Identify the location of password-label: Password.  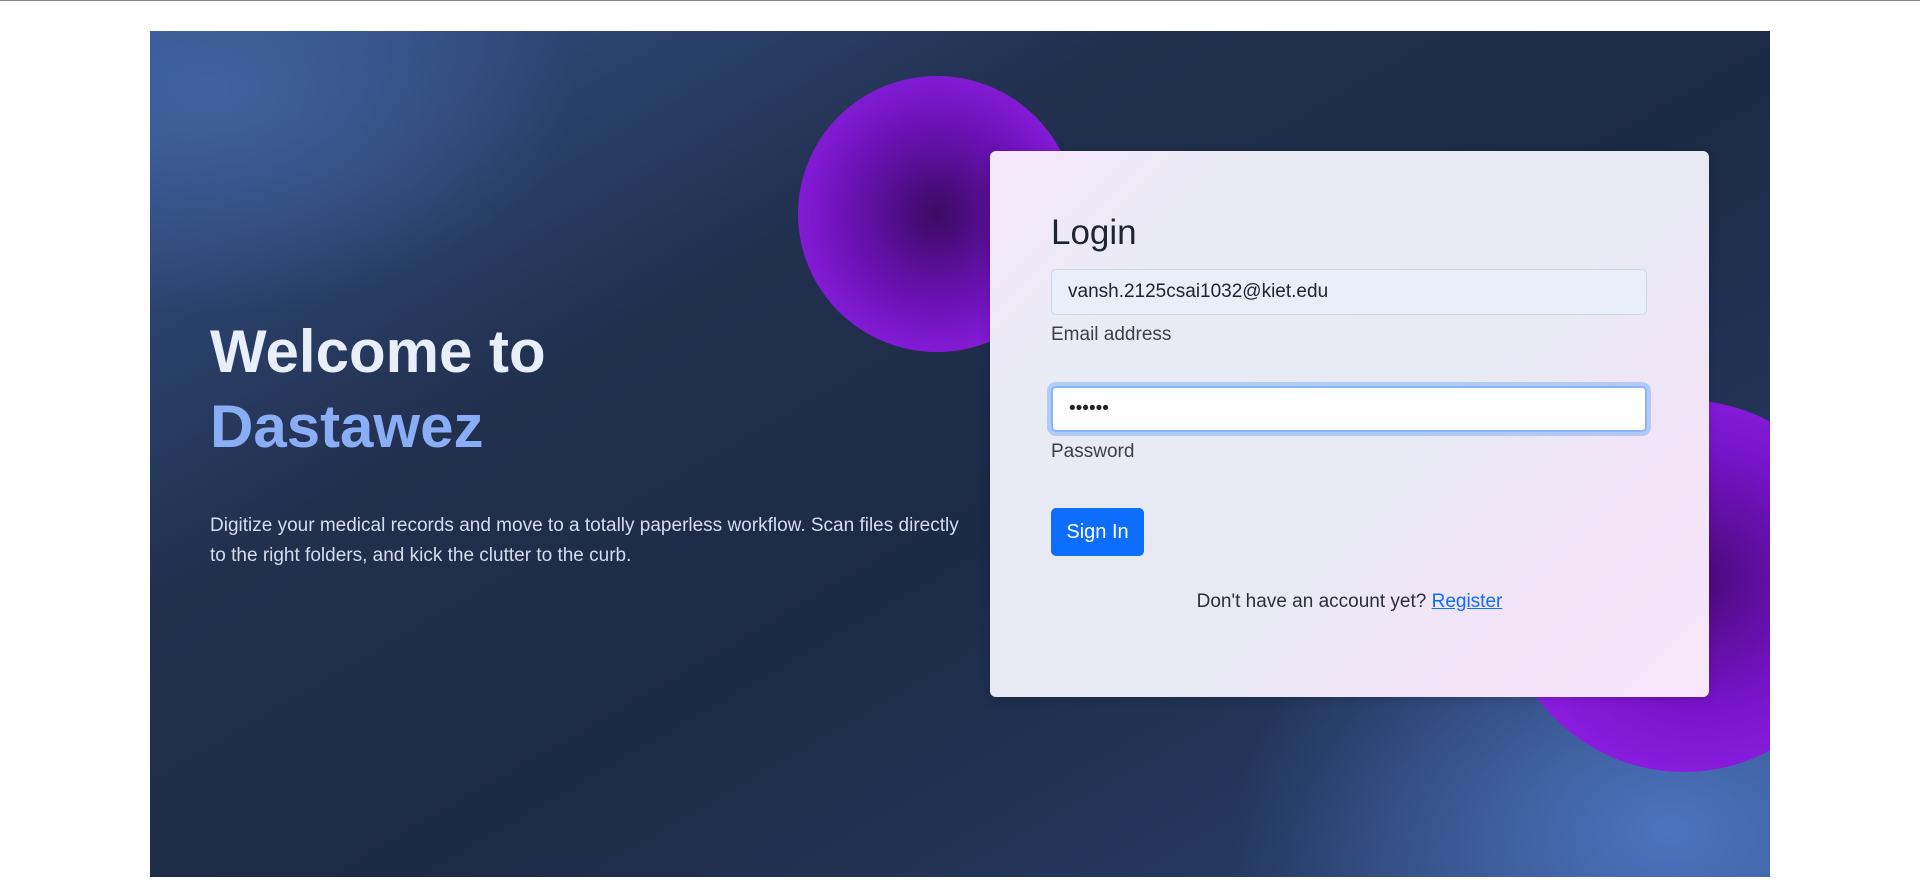
(1093, 451).